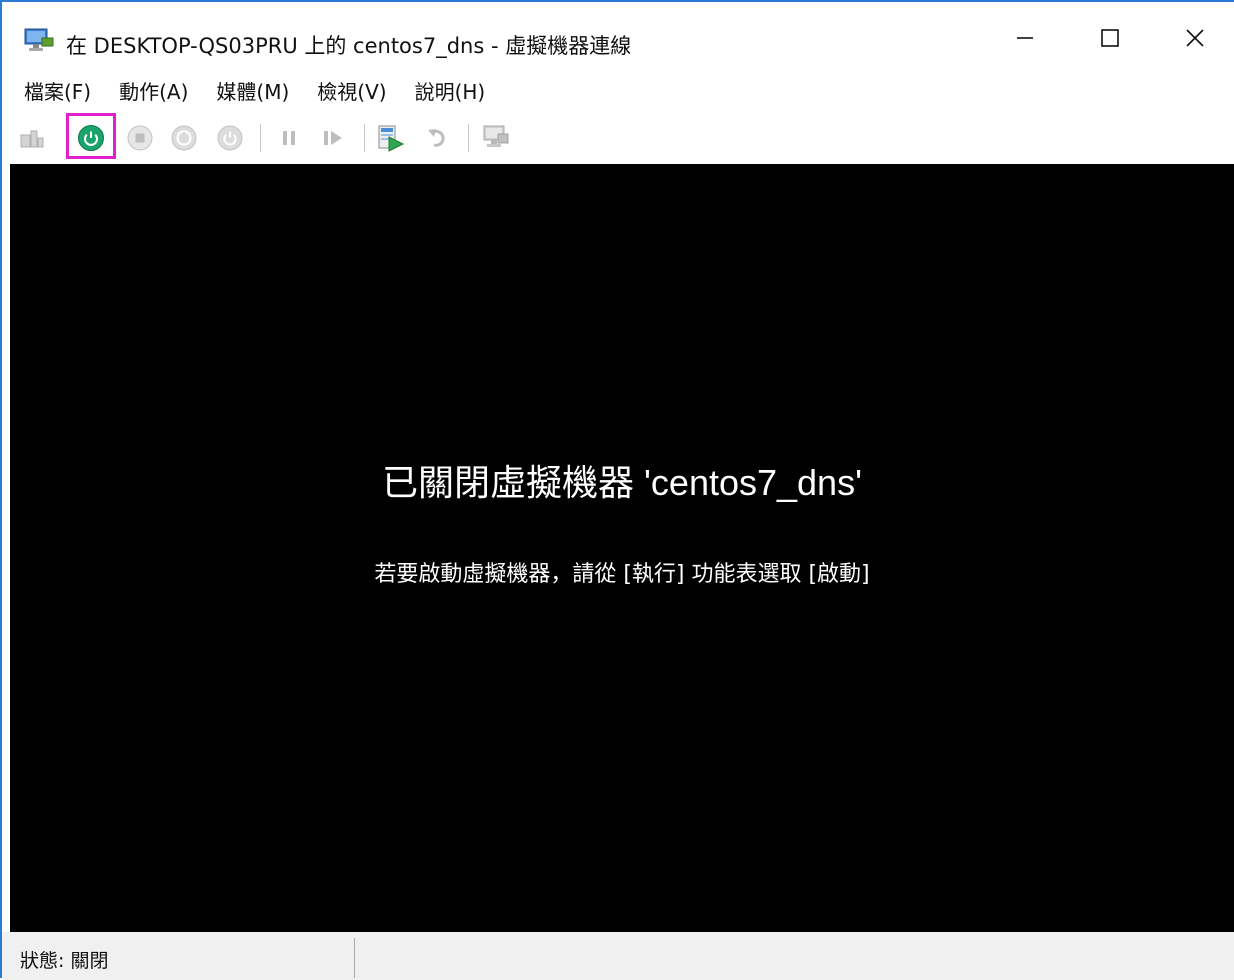 The width and height of the screenshot is (1234, 980). Describe the element at coordinates (354, 958) in the screenshot. I see `status-divider` at that location.